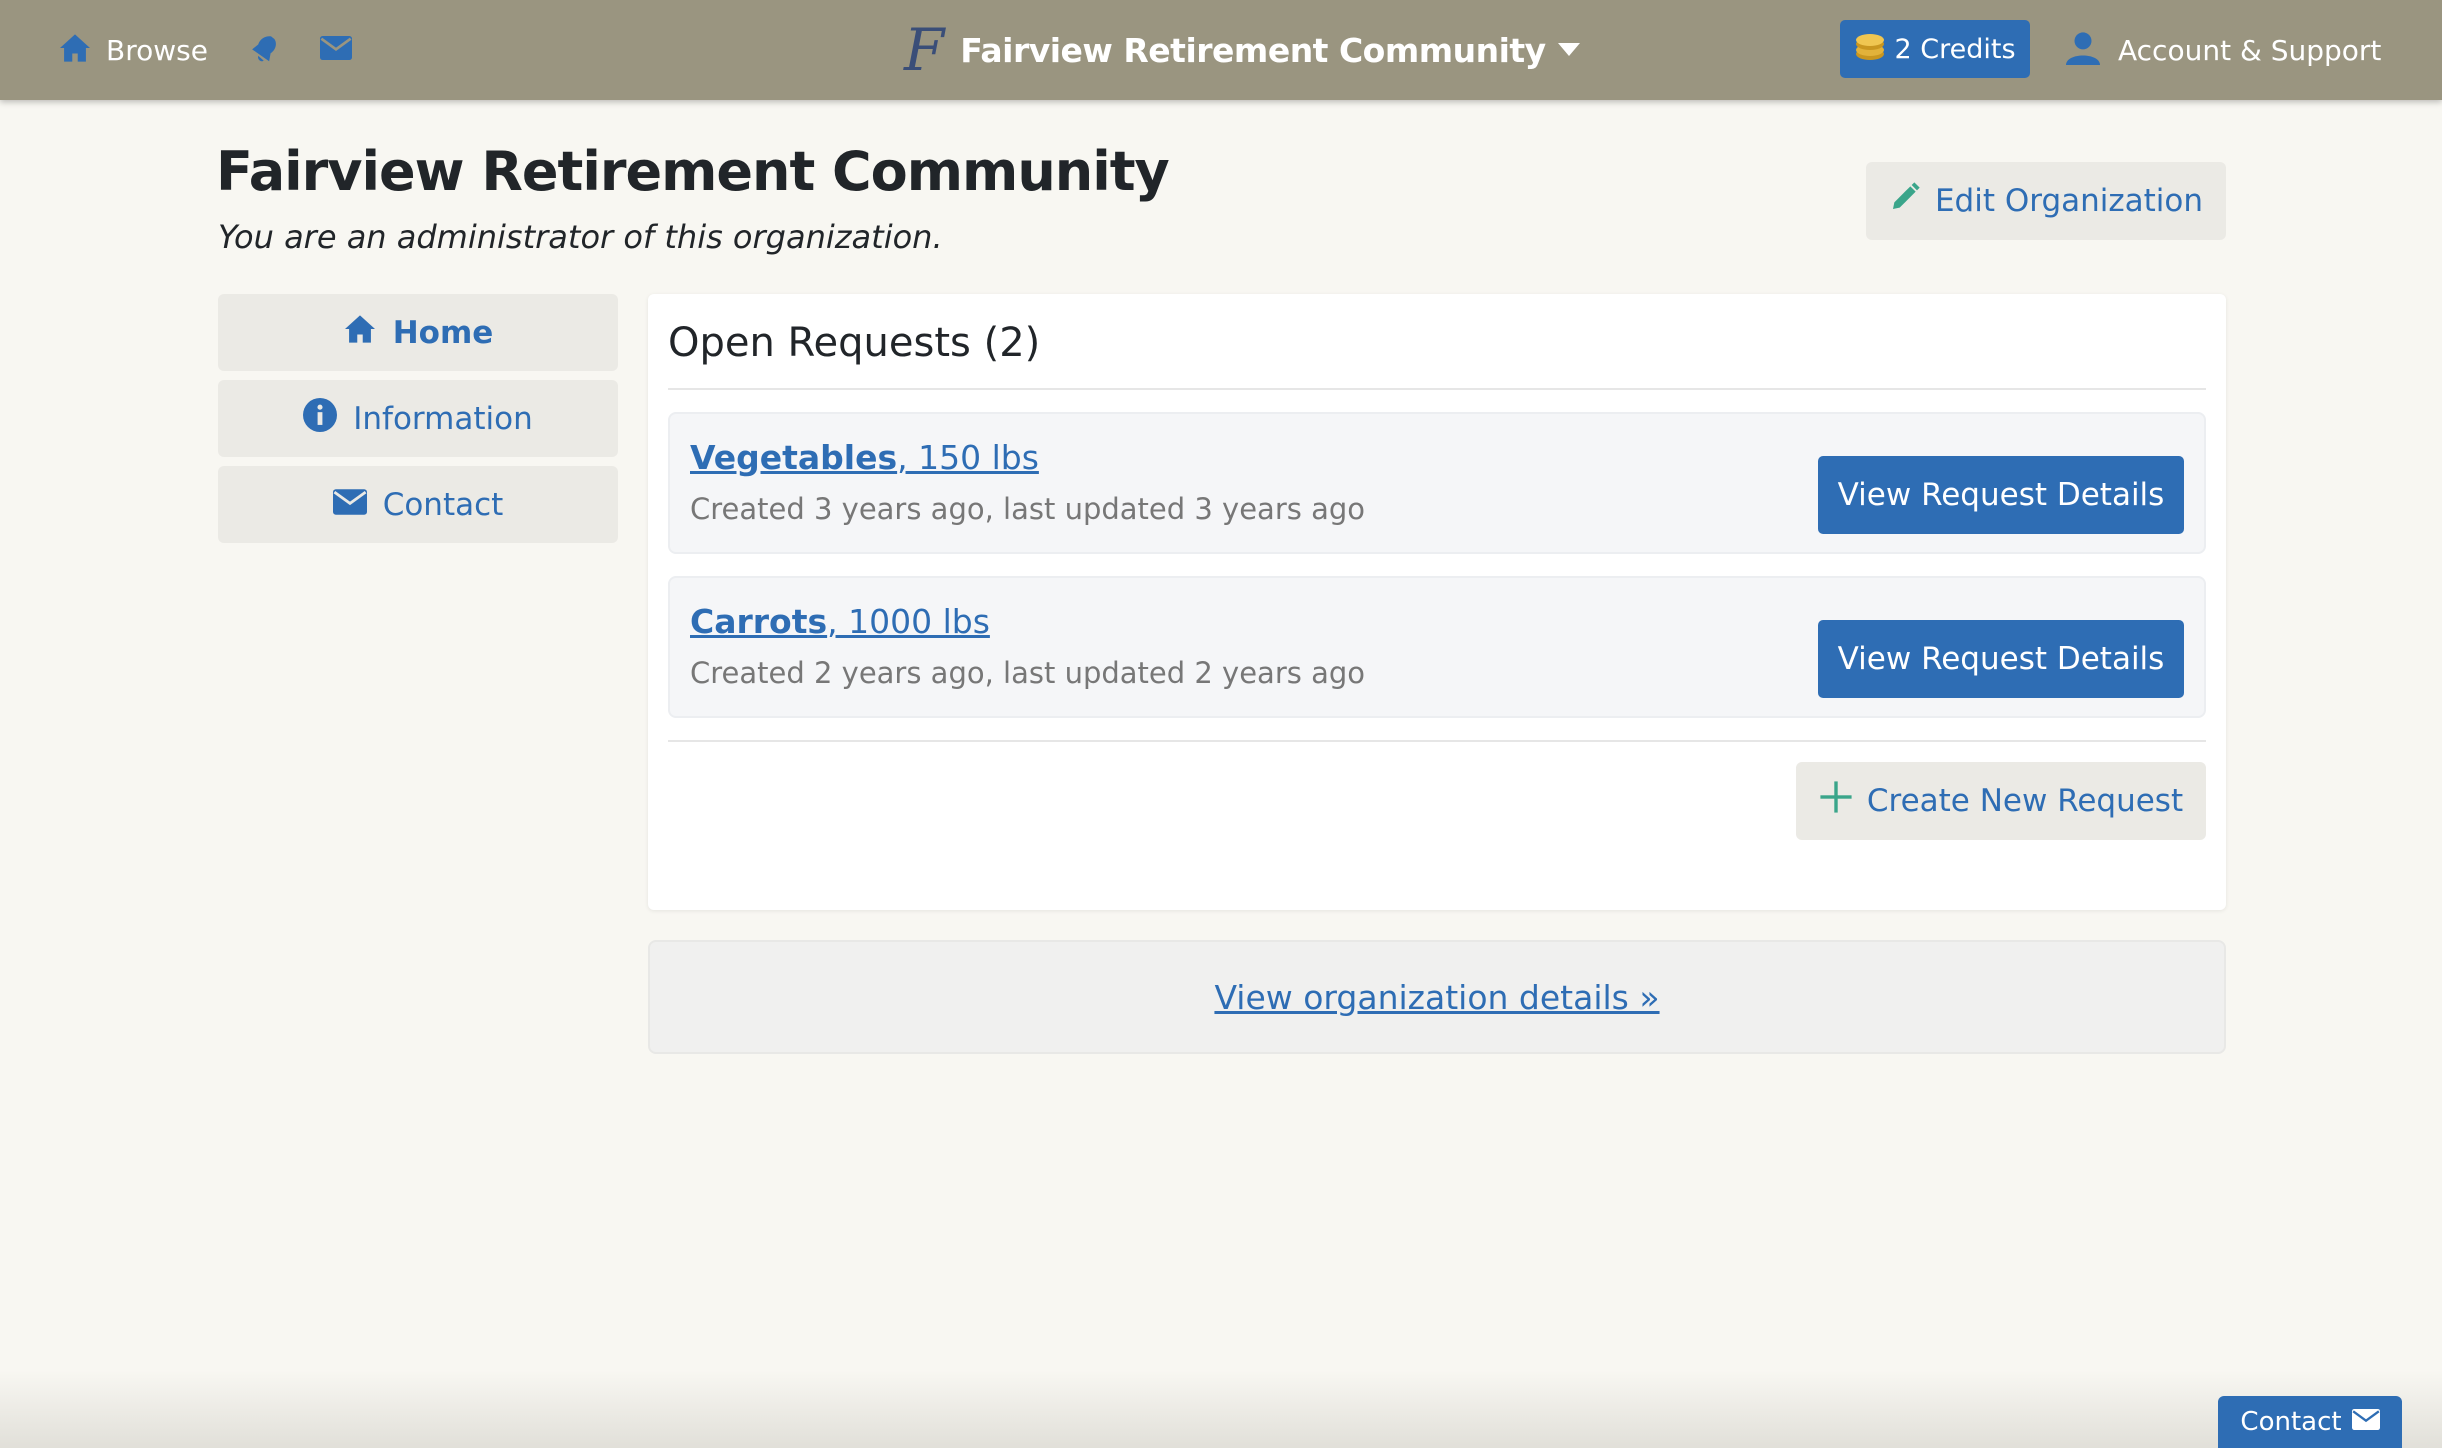 Image resolution: width=2442 pixels, height=1448 pixels. What do you see at coordinates (1836, 801) in the screenshot?
I see `plus-icon` at bounding box center [1836, 801].